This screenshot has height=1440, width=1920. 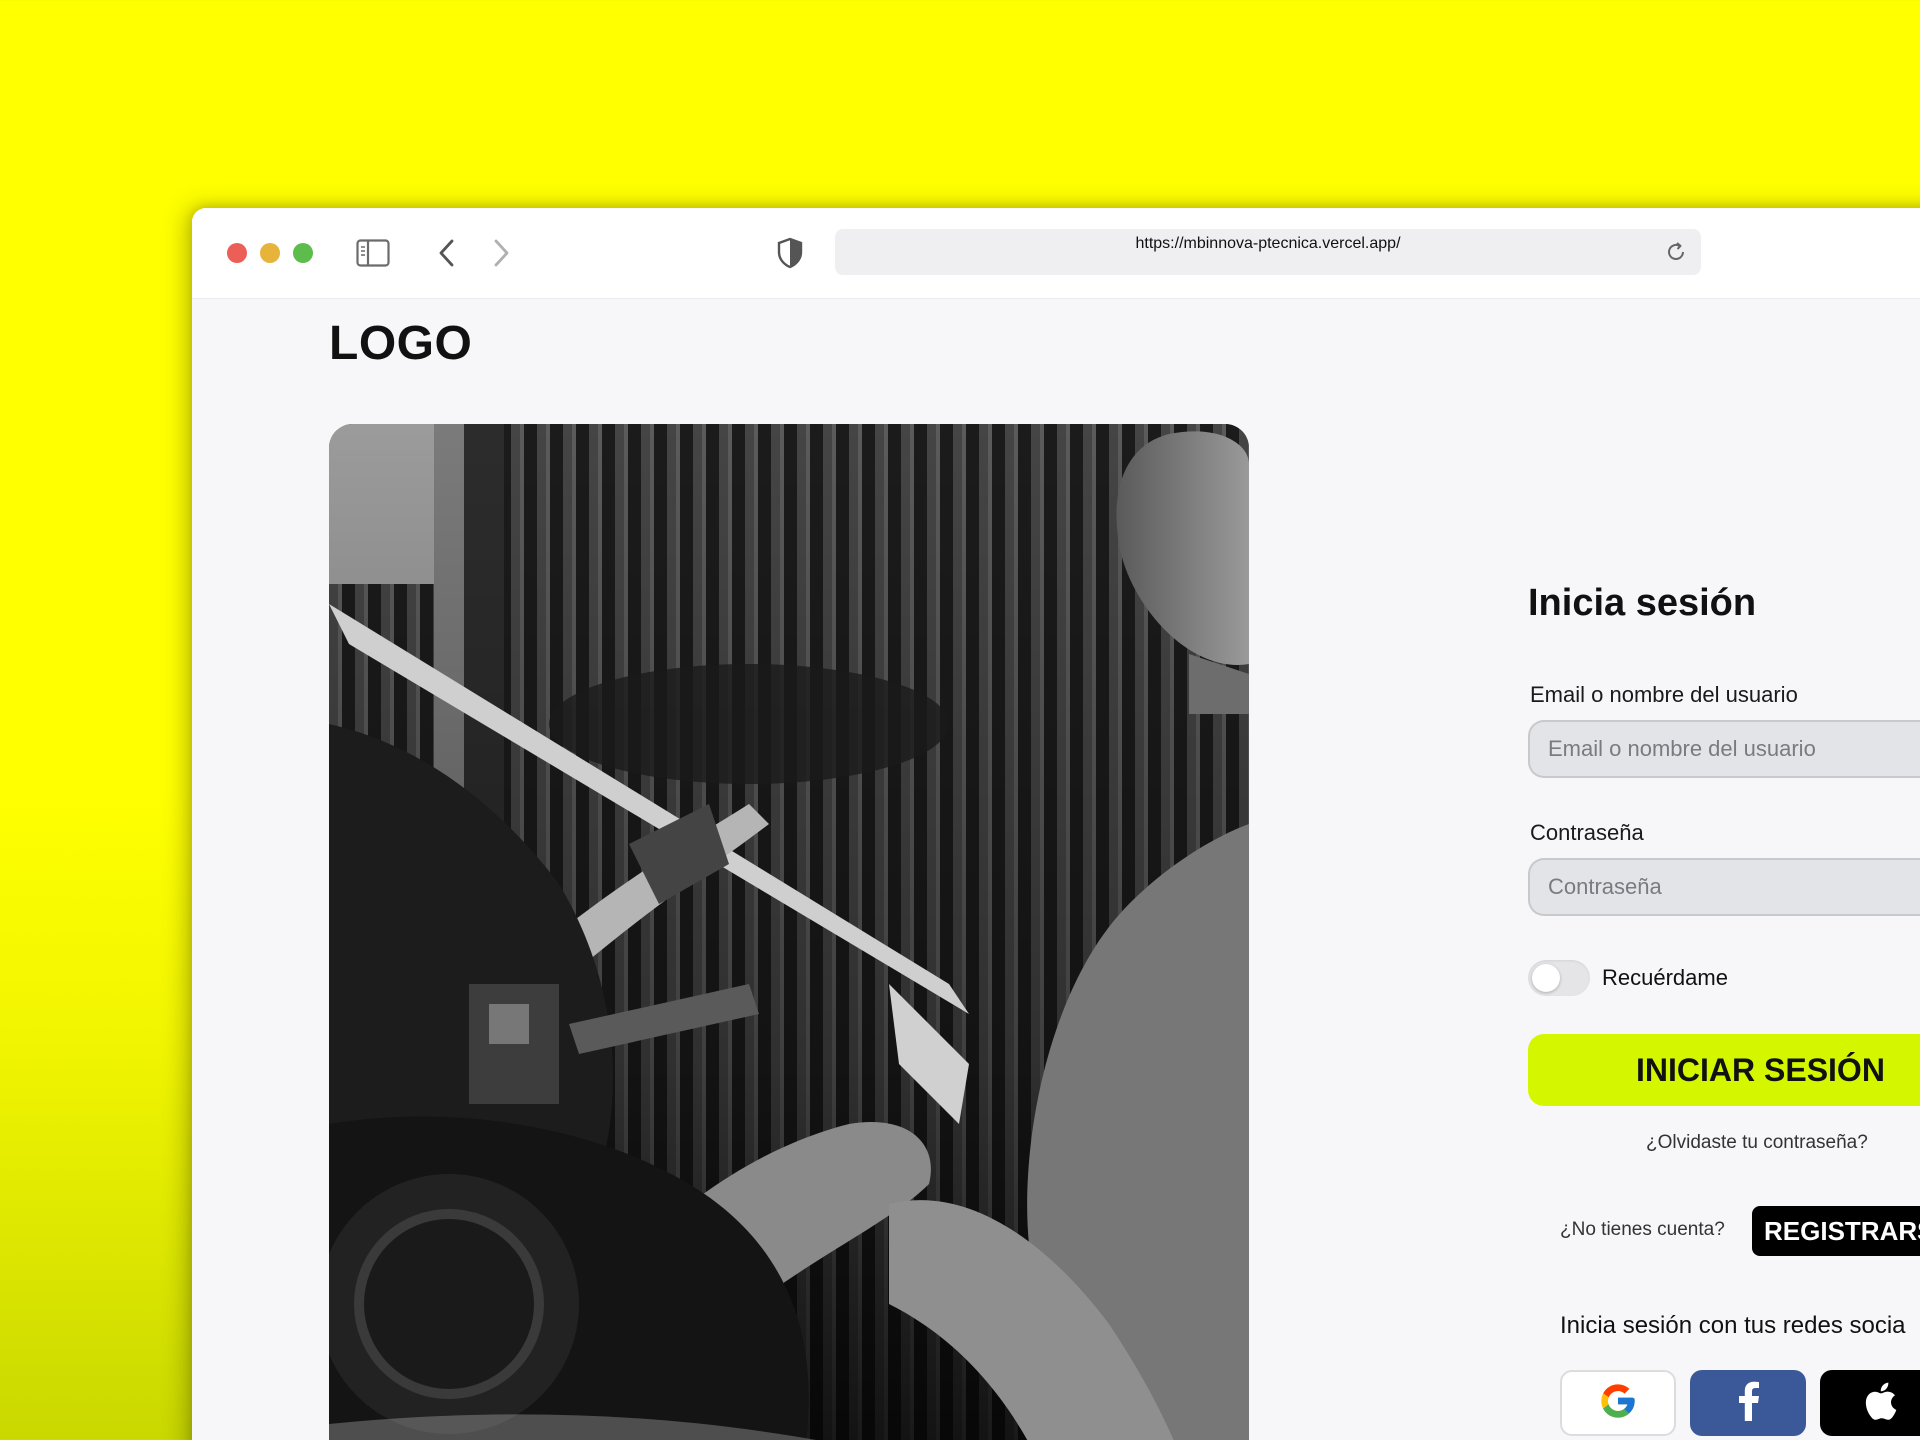 I want to click on remember-me-toggle, so click(x=1559, y=978).